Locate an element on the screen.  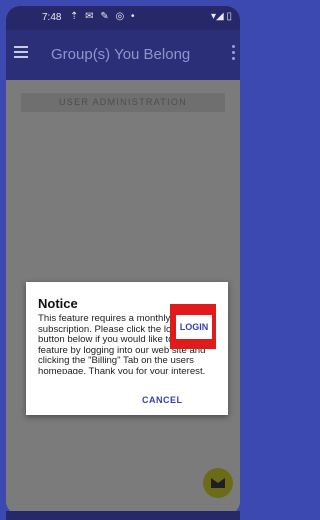
app-toolbar: Group(s) You Belong is located at coordinates (123, 55).